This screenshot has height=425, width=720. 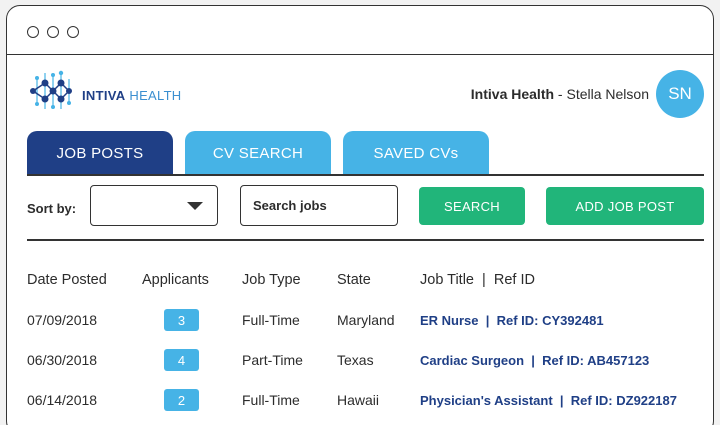 What do you see at coordinates (104, 95) in the screenshot?
I see `brand-name-bold: INTIVA` at bounding box center [104, 95].